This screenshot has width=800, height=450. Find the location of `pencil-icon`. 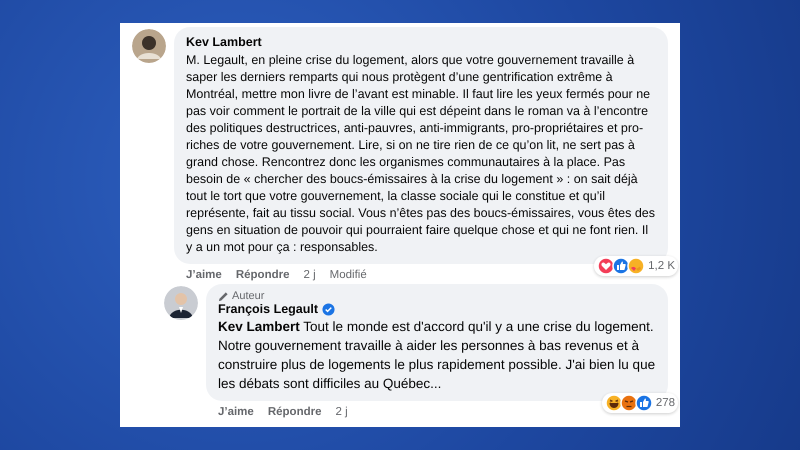

pencil-icon is located at coordinates (223, 296).